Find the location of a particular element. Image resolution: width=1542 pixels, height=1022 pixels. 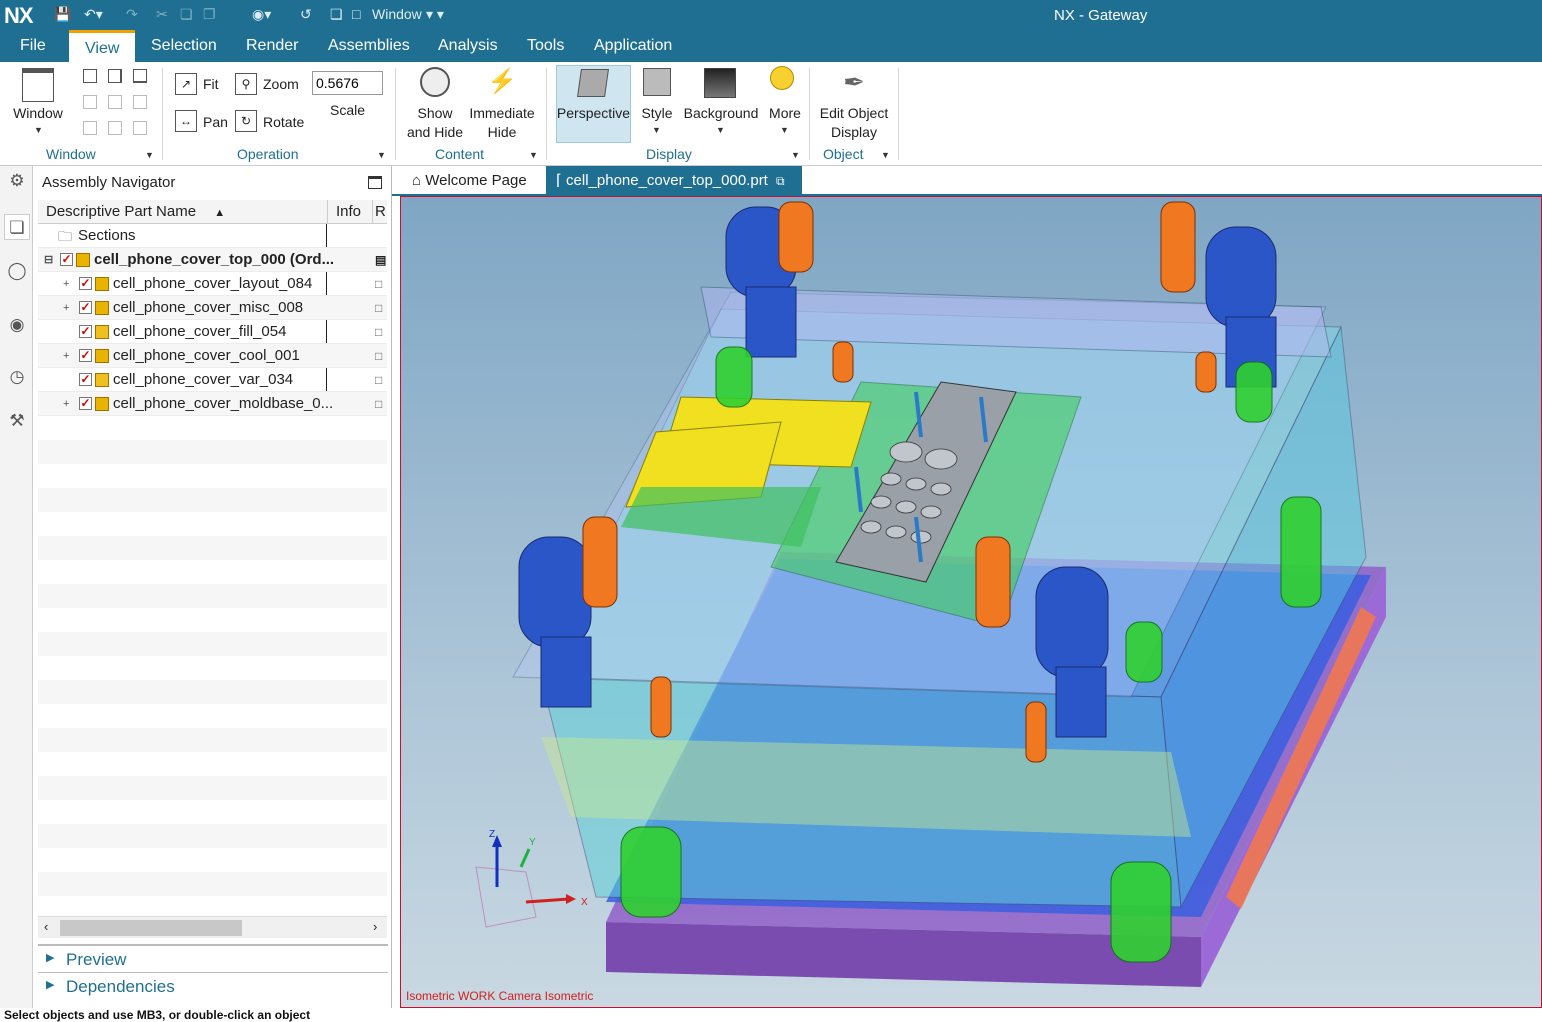

background-caret-icon: ▼ is located at coordinates (720, 130).